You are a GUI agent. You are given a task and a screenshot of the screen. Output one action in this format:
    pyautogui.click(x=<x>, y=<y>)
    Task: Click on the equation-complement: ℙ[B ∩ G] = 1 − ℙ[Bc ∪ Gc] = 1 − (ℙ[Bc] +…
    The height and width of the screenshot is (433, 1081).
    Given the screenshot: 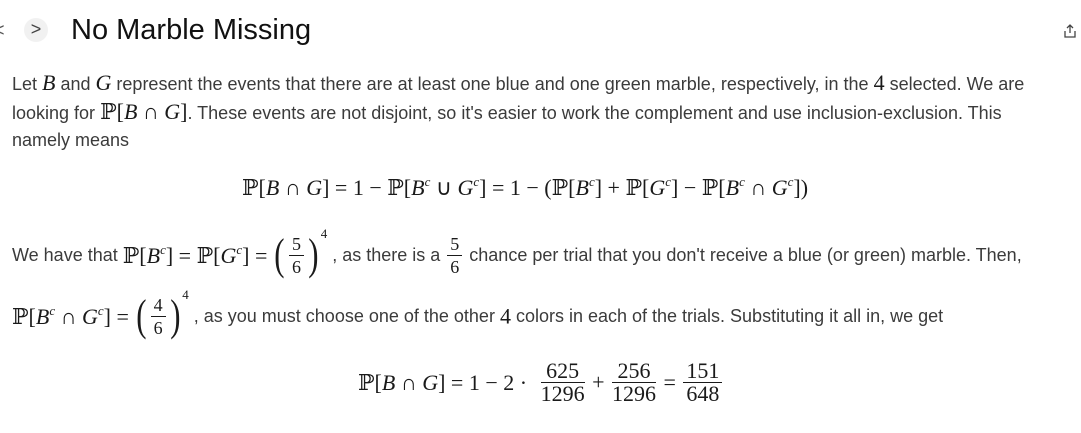 What is the action you would take?
    pyautogui.click(x=525, y=187)
    